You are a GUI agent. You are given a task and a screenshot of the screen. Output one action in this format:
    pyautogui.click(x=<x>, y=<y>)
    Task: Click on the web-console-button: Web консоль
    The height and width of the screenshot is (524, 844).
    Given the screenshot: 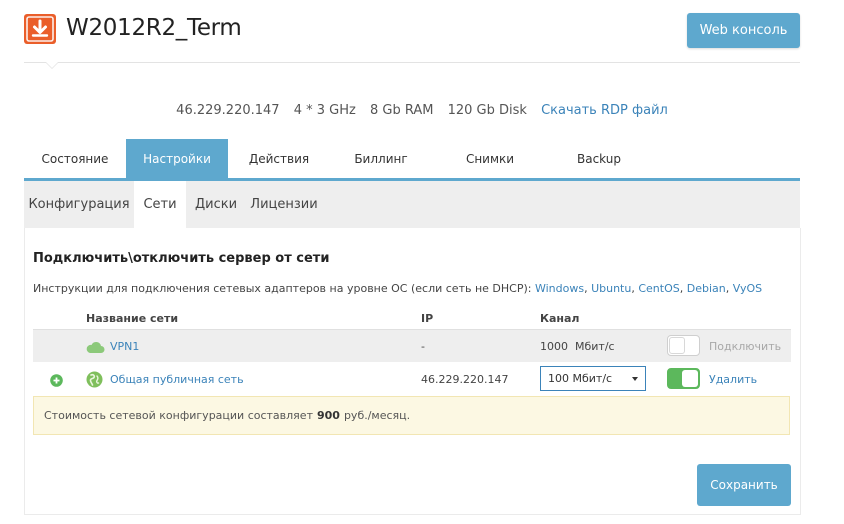 What is the action you would take?
    pyautogui.click(x=743, y=30)
    